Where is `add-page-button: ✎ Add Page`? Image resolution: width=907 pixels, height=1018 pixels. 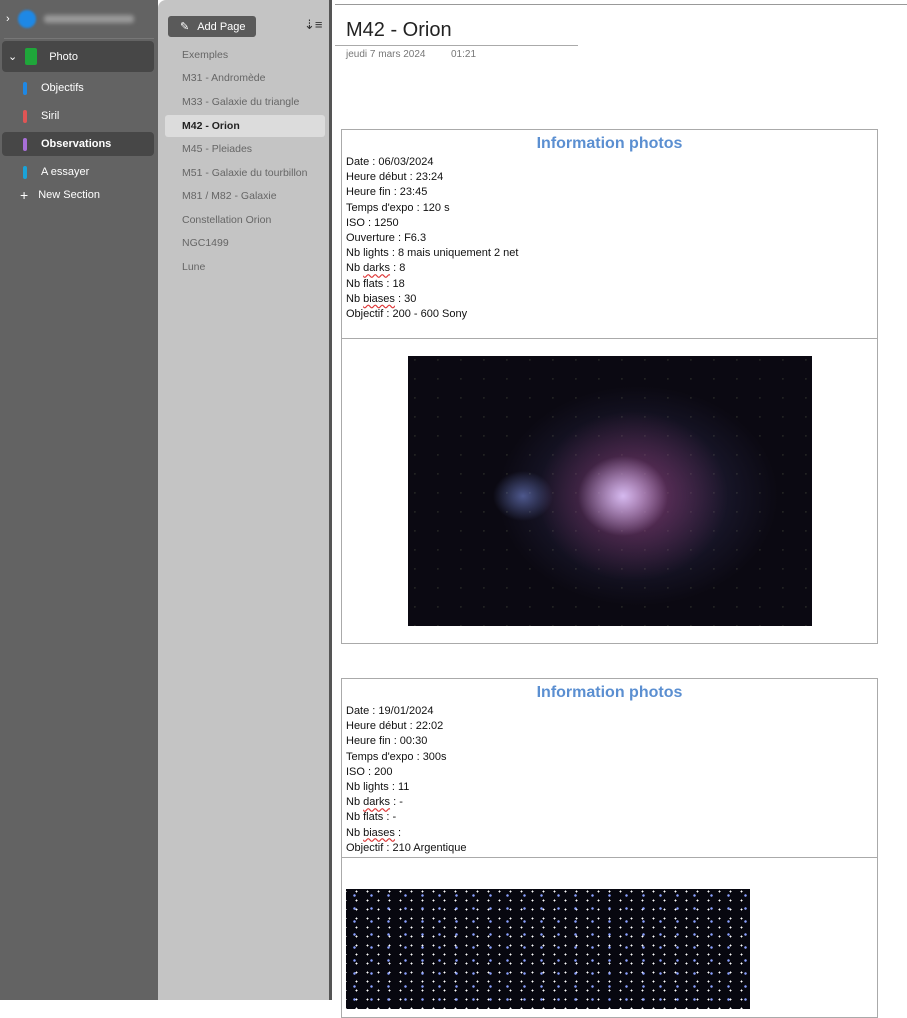 add-page-button: ✎ Add Page is located at coordinates (212, 26).